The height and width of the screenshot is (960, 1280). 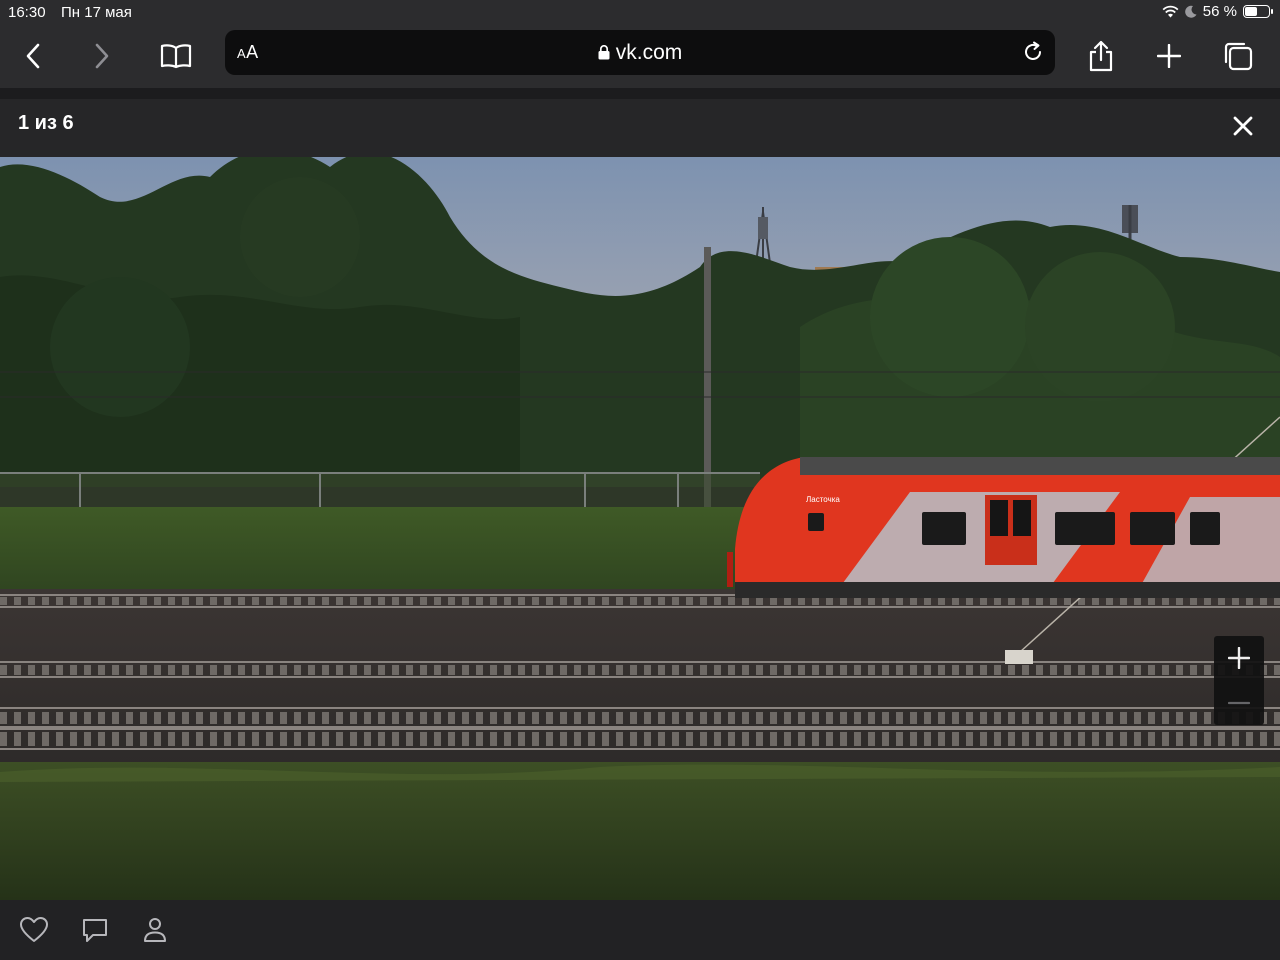 I want to click on bookmarks-button, so click(x=176, y=56).